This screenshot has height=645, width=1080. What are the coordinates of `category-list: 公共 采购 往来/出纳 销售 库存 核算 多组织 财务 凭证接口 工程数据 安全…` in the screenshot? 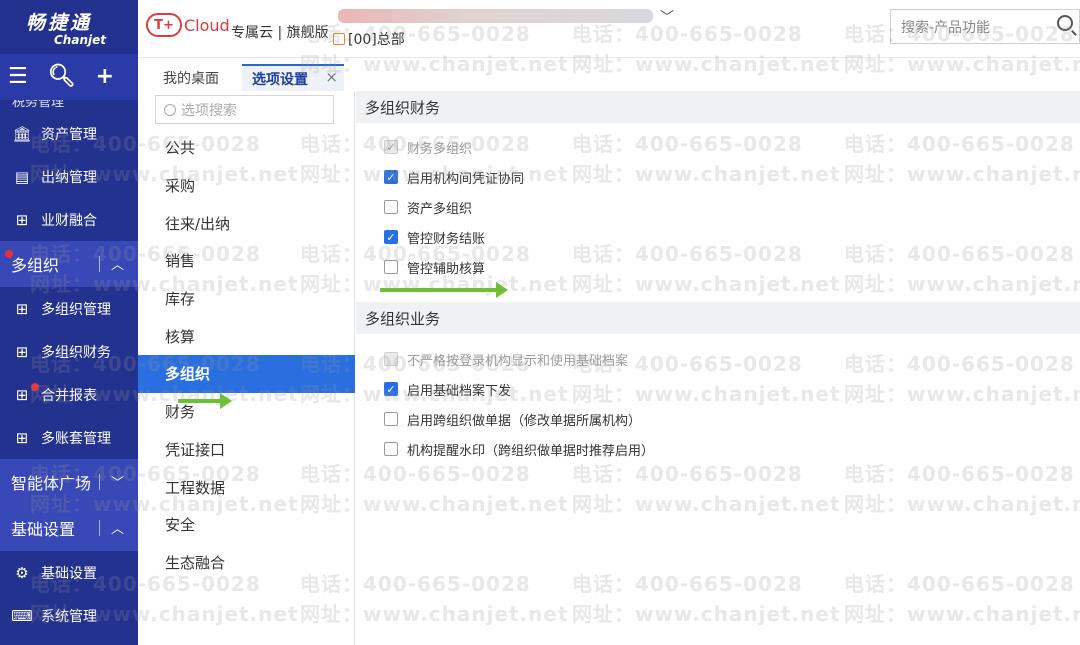 It's located at (246, 355).